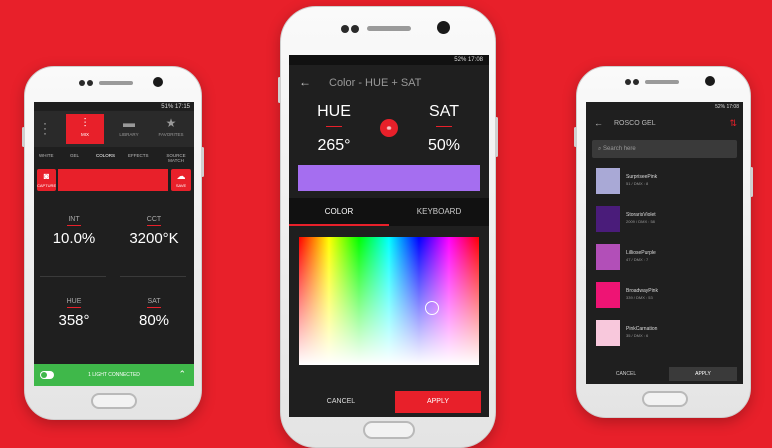 The height and width of the screenshot is (448, 772). What do you see at coordinates (389, 301) in the screenshot?
I see `color-picker` at bounding box center [389, 301].